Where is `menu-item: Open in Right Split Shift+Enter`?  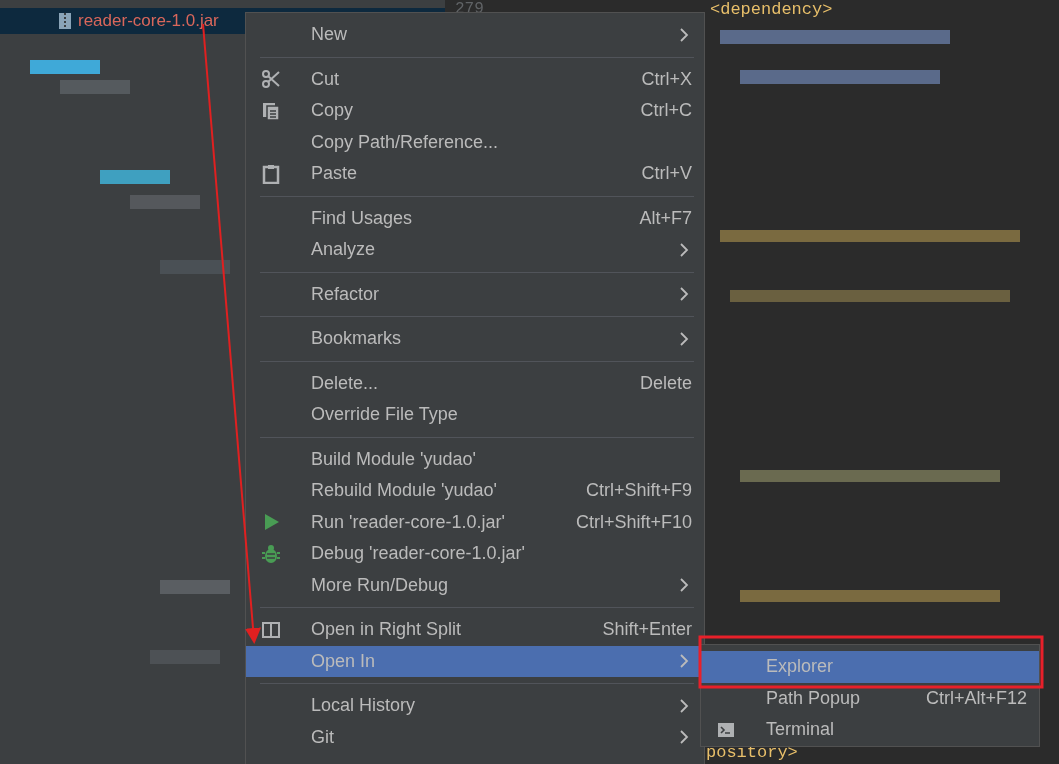 menu-item: Open in Right Split Shift+Enter is located at coordinates (475, 630).